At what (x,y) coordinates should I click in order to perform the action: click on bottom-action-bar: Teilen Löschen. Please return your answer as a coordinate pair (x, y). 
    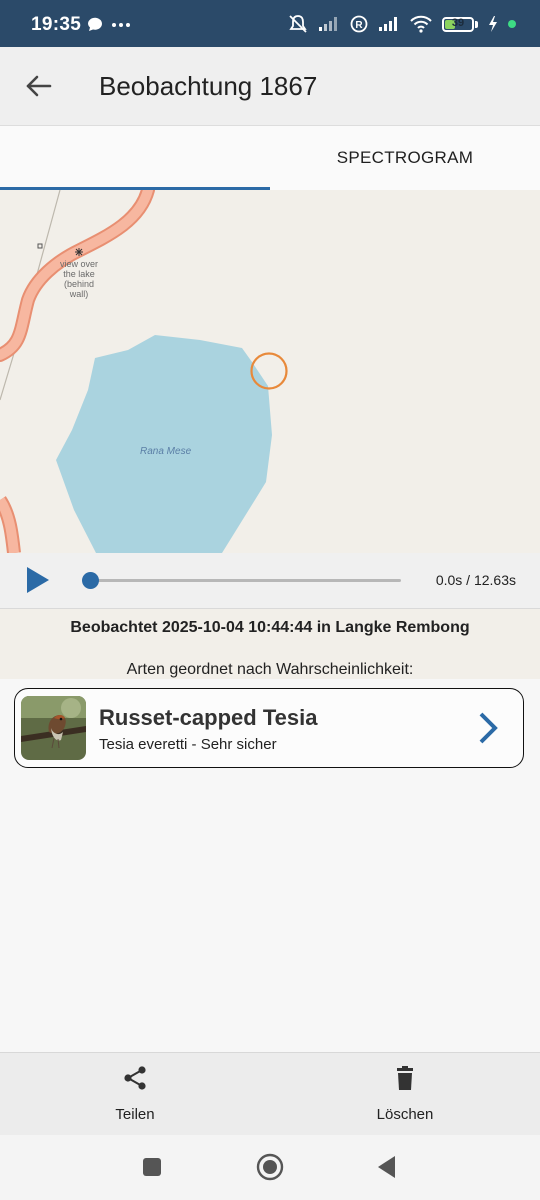
    Looking at the image, I should click on (270, 1094).